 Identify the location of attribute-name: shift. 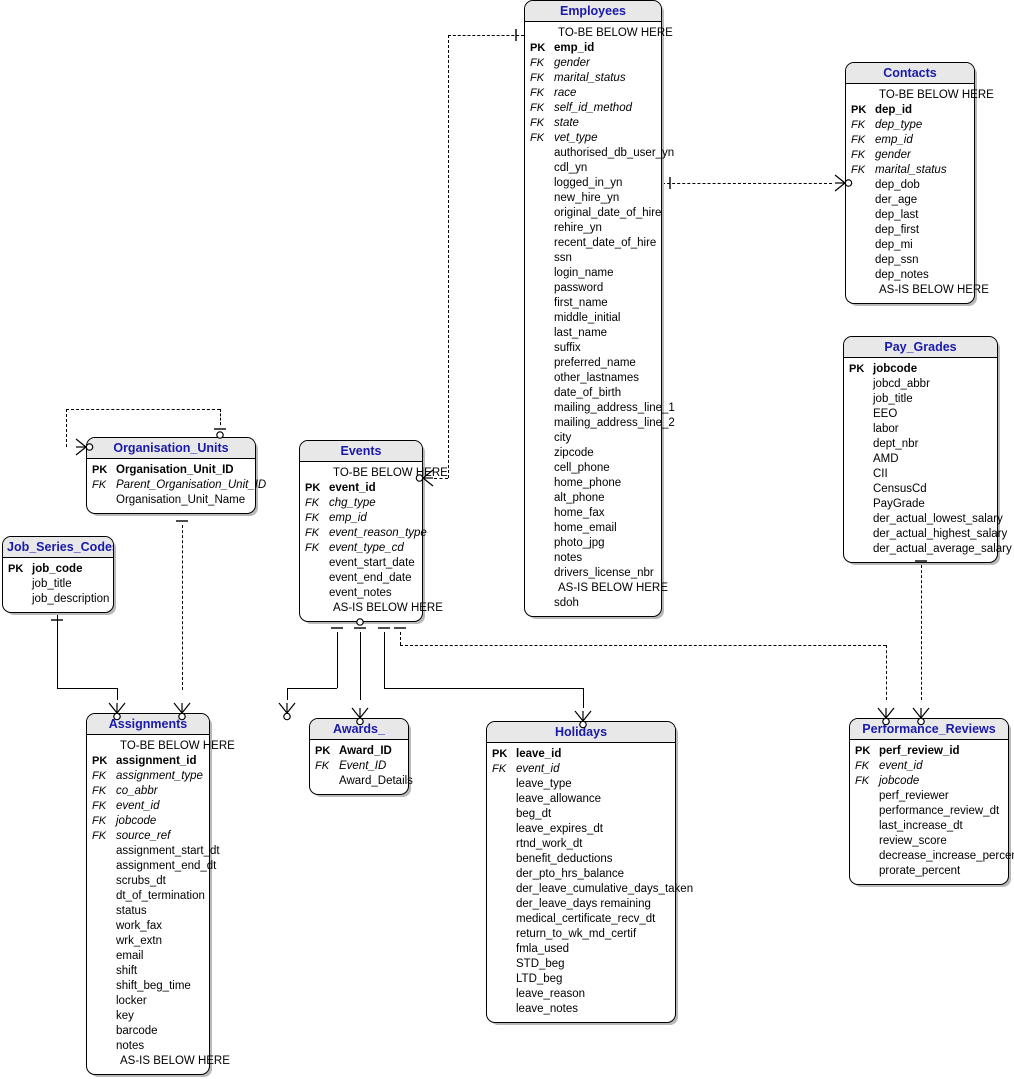
(127, 971).